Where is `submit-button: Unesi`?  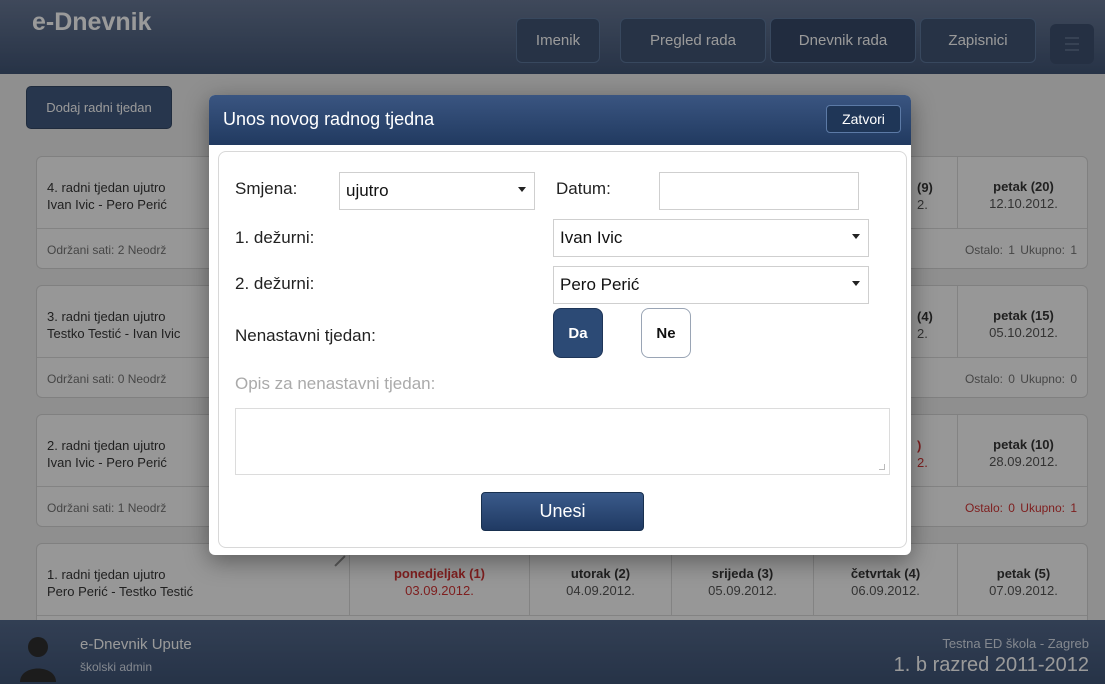 submit-button: Unesi is located at coordinates (562, 511).